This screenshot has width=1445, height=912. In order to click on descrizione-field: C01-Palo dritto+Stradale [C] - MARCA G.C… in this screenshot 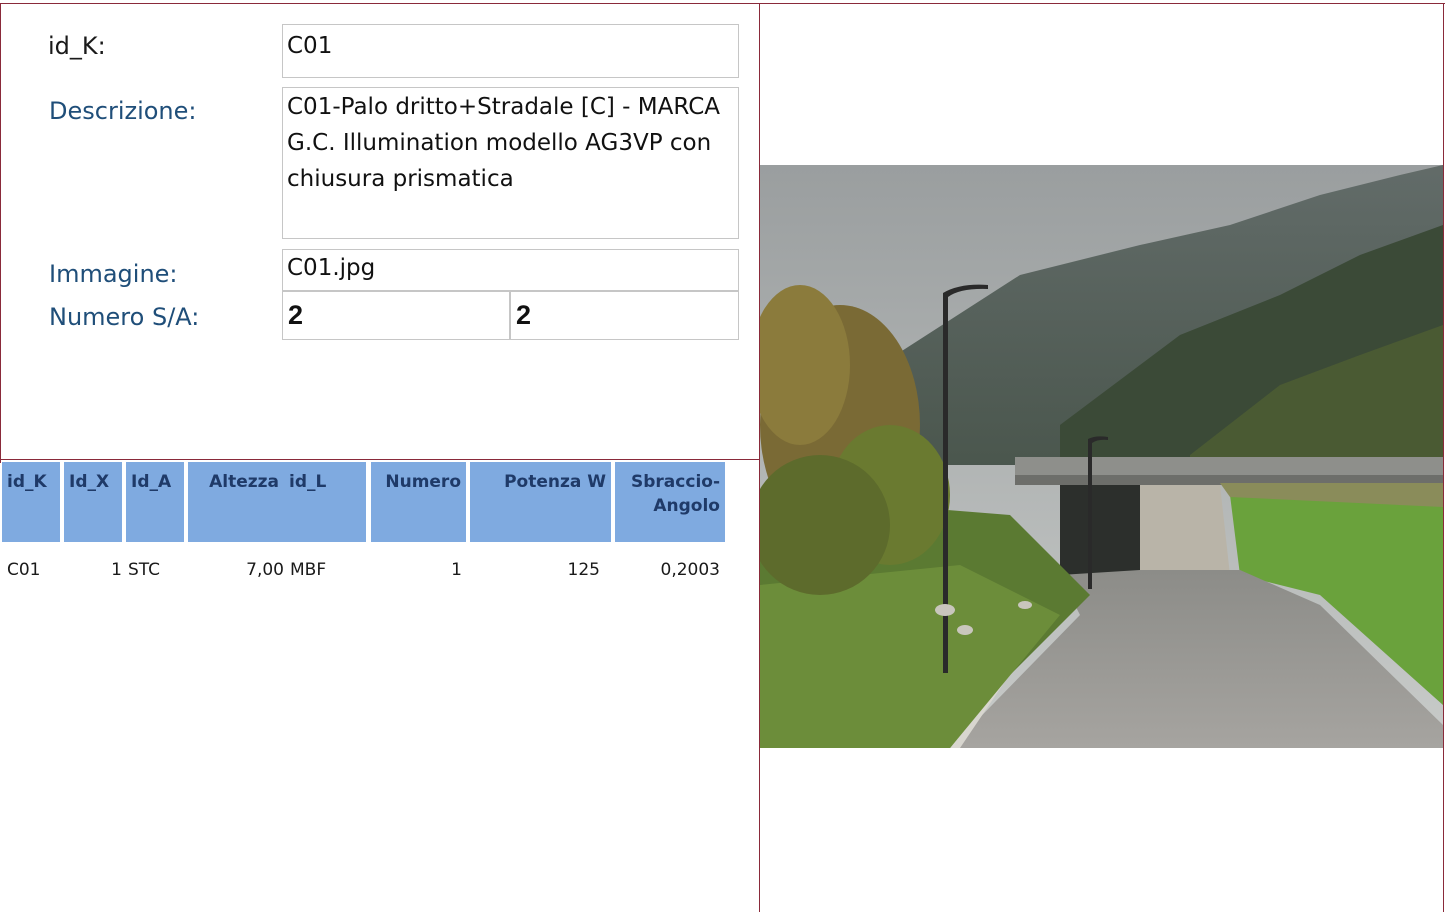, I will do `click(510, 163)`.